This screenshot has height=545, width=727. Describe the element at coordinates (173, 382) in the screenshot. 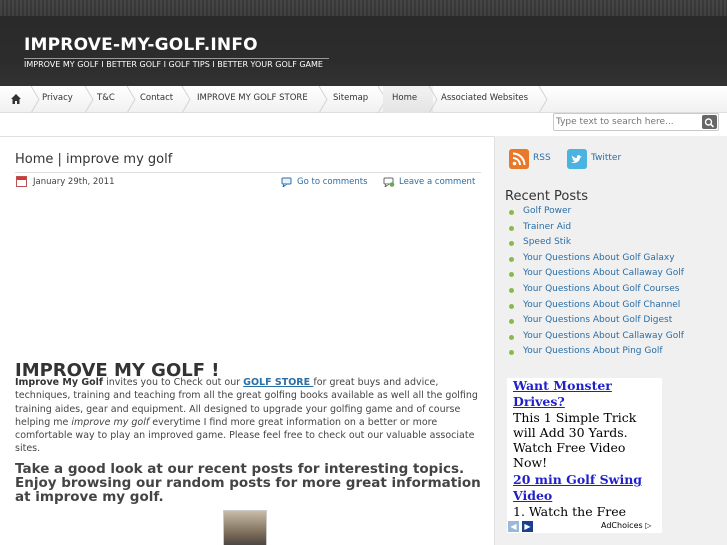

I see `intro-text-1: invites you to Check out our` at that location.